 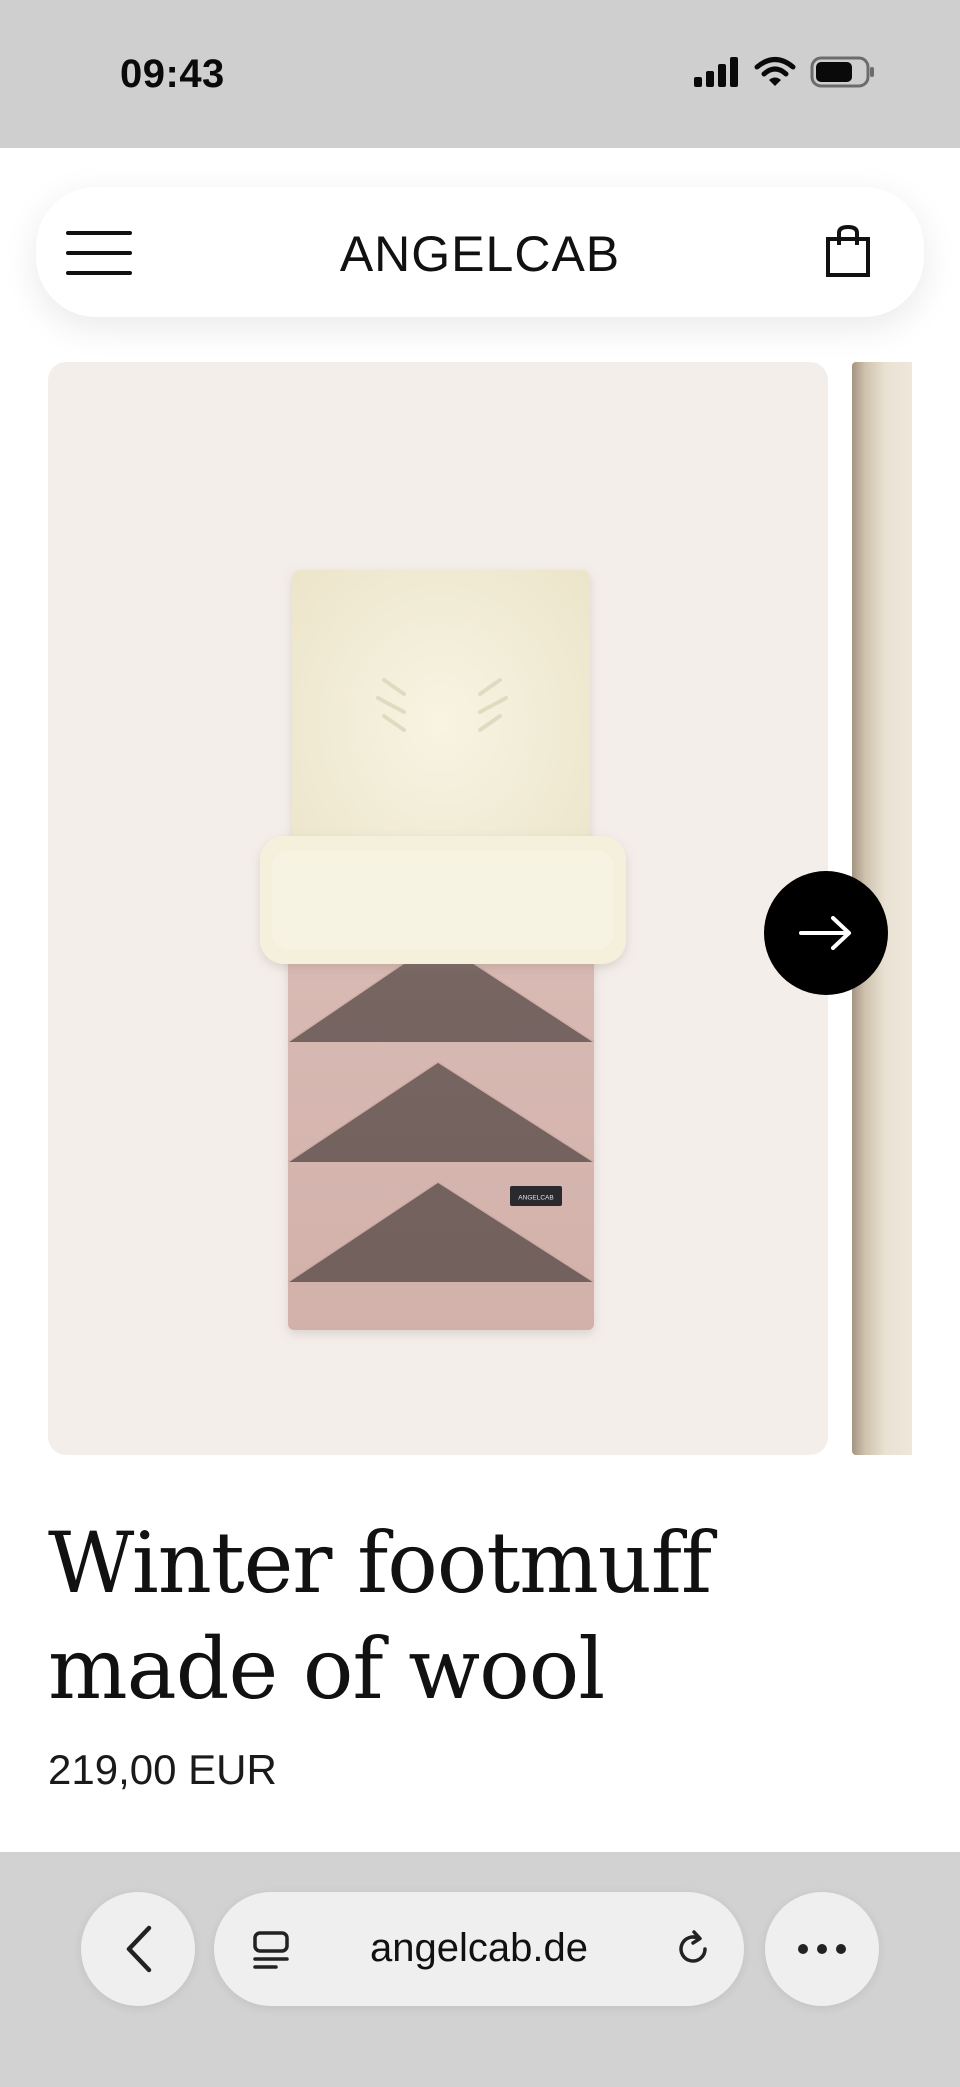 I want to click on chevron-left-icon, so click(x=139, y=1949).